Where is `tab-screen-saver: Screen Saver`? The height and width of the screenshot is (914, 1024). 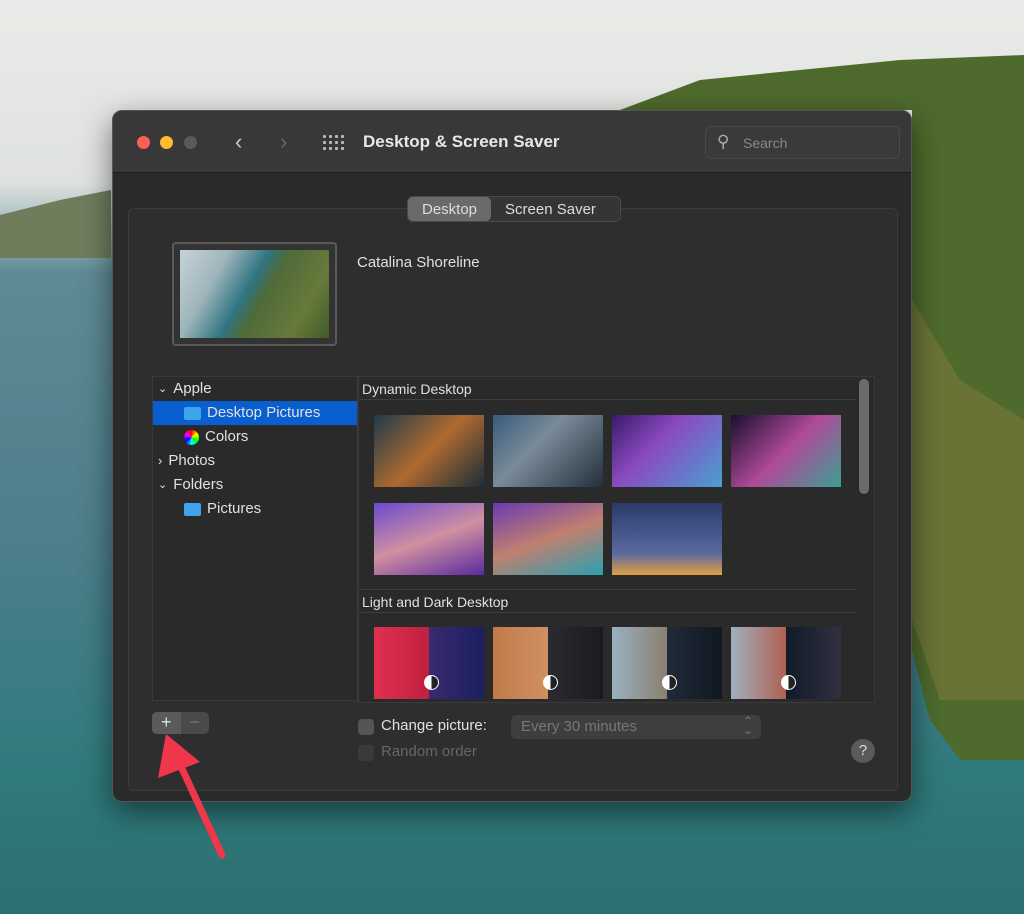
tab-screen-saver: Screen Saver is located at coordinates (550, 209).